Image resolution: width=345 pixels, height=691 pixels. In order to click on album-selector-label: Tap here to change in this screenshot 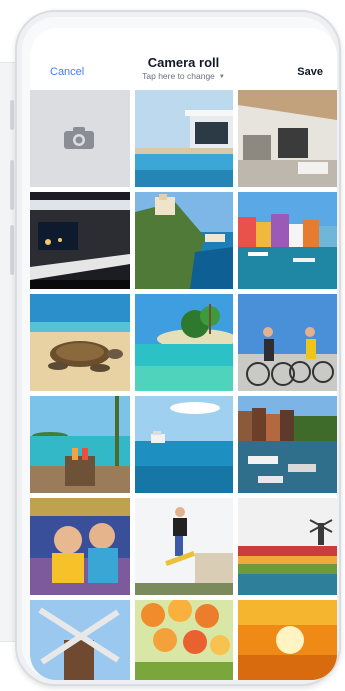, I will do `click(178, 76)`.